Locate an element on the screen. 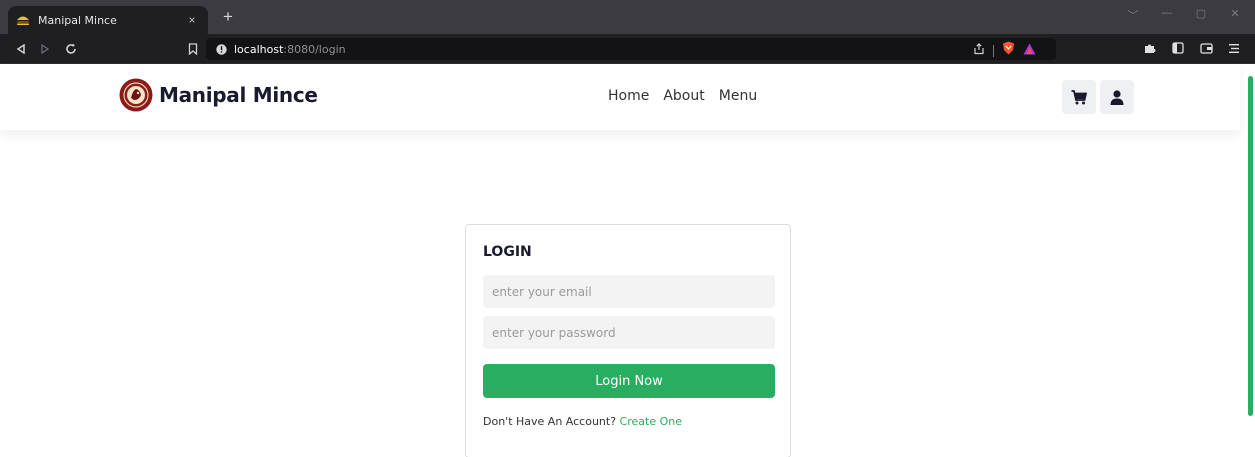  account-prompt-text: Don't Have An Account? is located at coordinates (550, 421).